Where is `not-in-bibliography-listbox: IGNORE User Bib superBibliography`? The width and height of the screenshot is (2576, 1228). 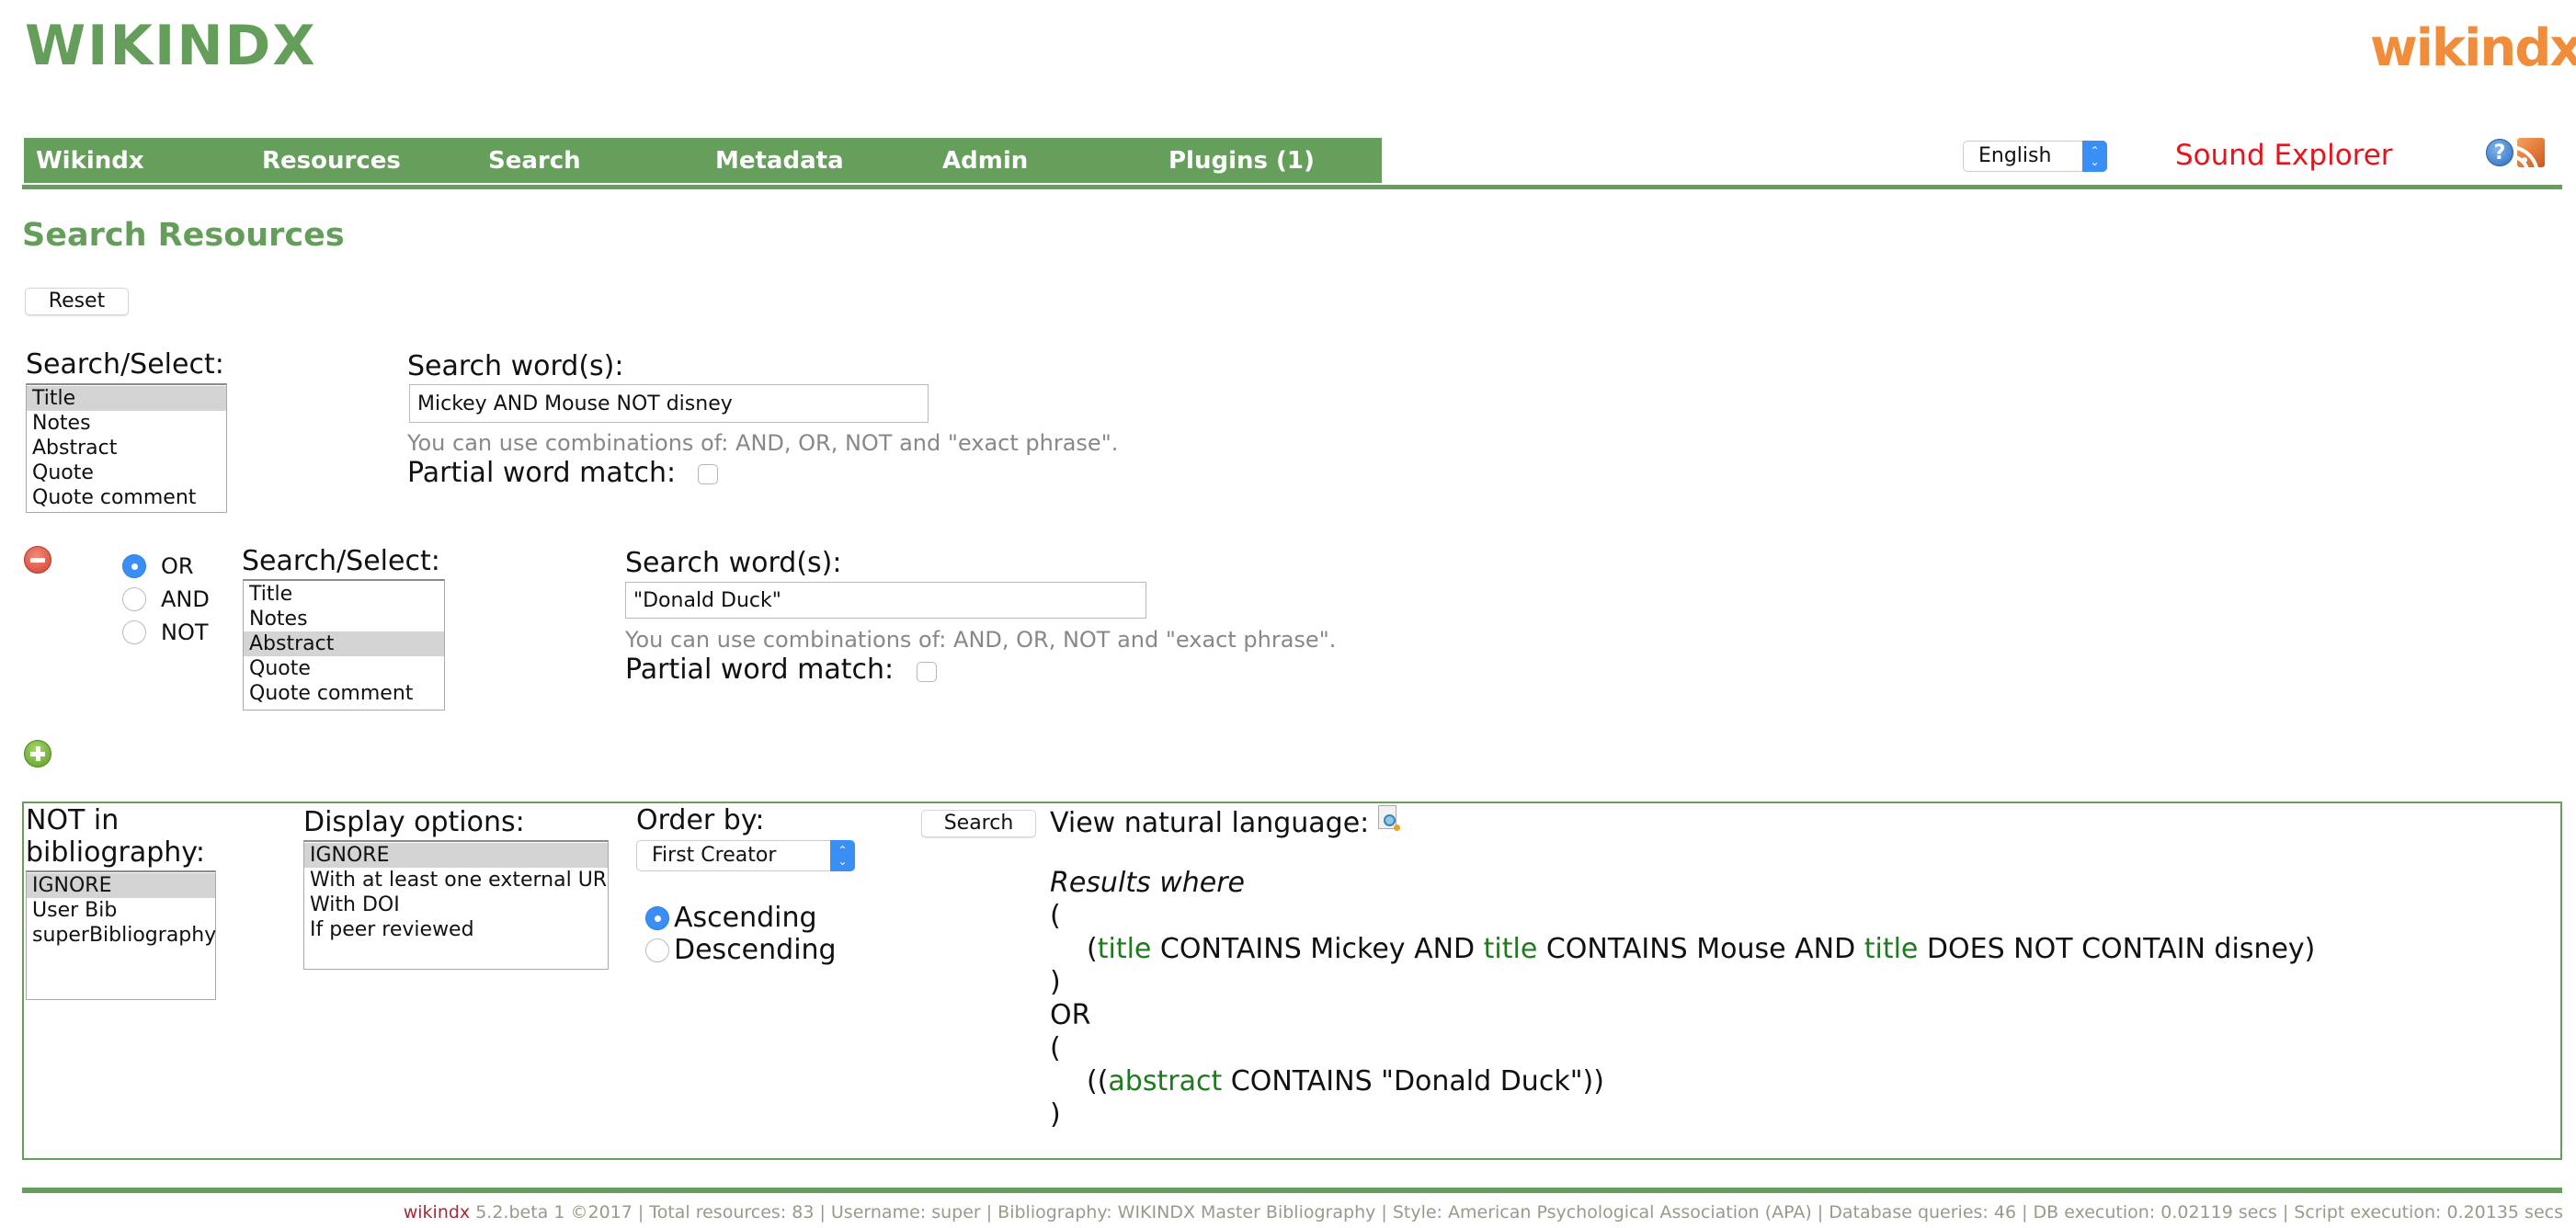
not-in-bibliography-listbox: IGNORE User Bib superBibliography is located at coordinates (121, 935).